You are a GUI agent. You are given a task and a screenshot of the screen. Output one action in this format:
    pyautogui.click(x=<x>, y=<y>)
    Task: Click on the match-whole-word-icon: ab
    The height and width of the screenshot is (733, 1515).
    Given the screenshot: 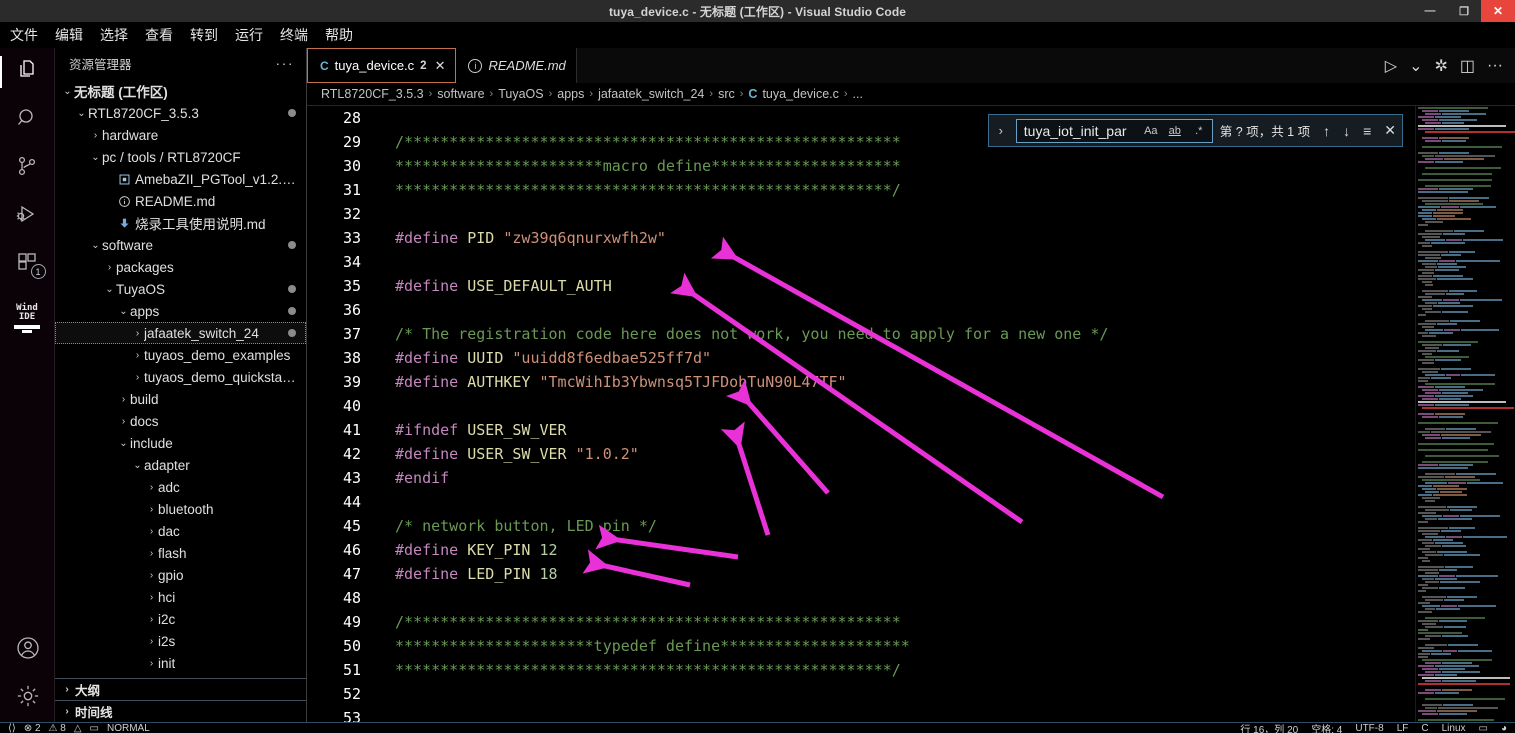 What is the action you would take?
    pyautogui.click(x=1175, y=131)
    